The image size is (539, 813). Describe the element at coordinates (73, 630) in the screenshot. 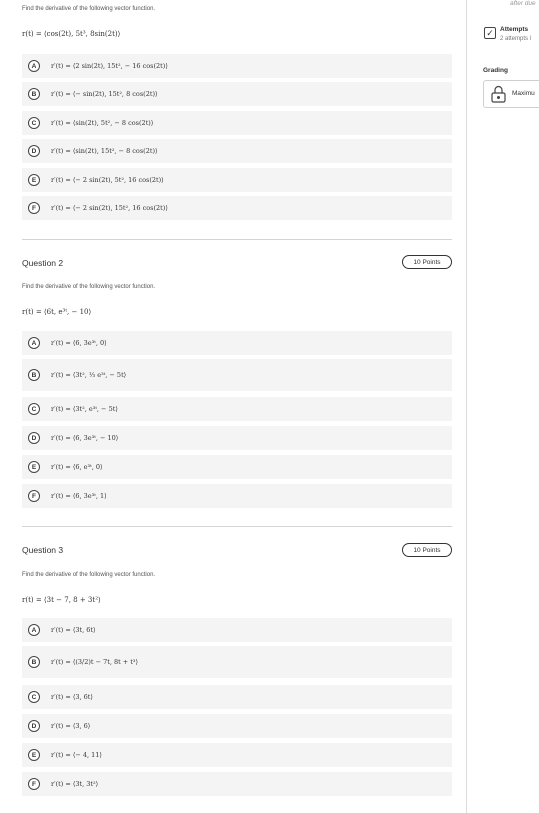

I see `choice-text: r′(t) = ⟨3t, 6t⟩` at that location.